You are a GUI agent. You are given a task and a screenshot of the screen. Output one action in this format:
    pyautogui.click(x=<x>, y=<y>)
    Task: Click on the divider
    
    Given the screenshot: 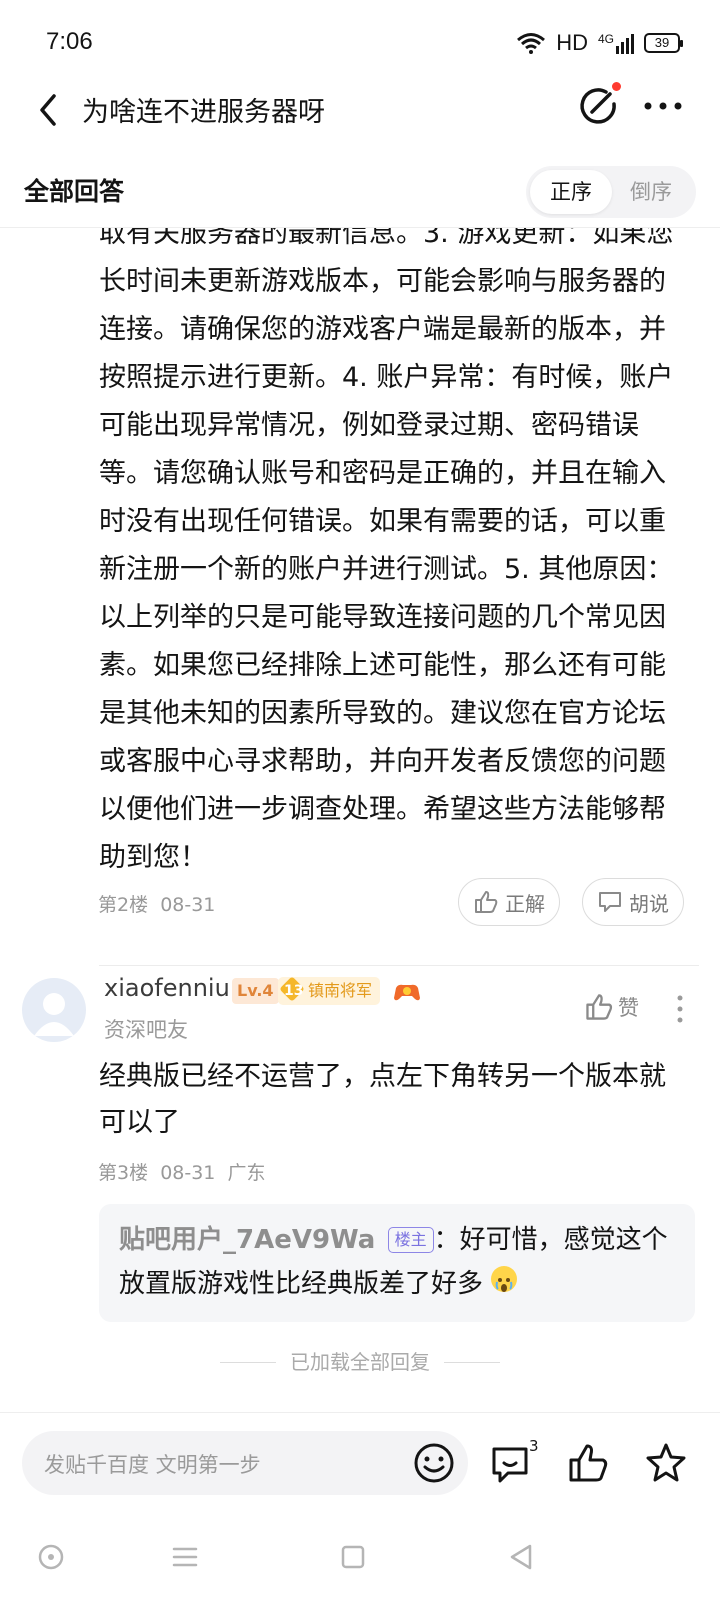 What is the action you would take?
    pyautogui.click(x=399, y=965)
    